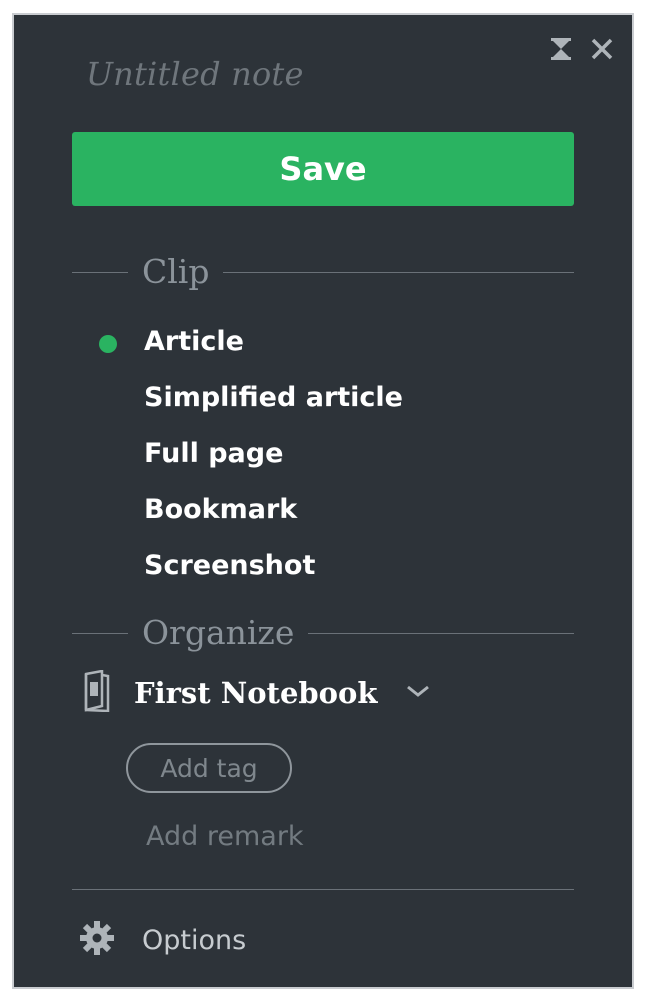  I want to click on add-tag-button: Add tag, so click(209, 768).